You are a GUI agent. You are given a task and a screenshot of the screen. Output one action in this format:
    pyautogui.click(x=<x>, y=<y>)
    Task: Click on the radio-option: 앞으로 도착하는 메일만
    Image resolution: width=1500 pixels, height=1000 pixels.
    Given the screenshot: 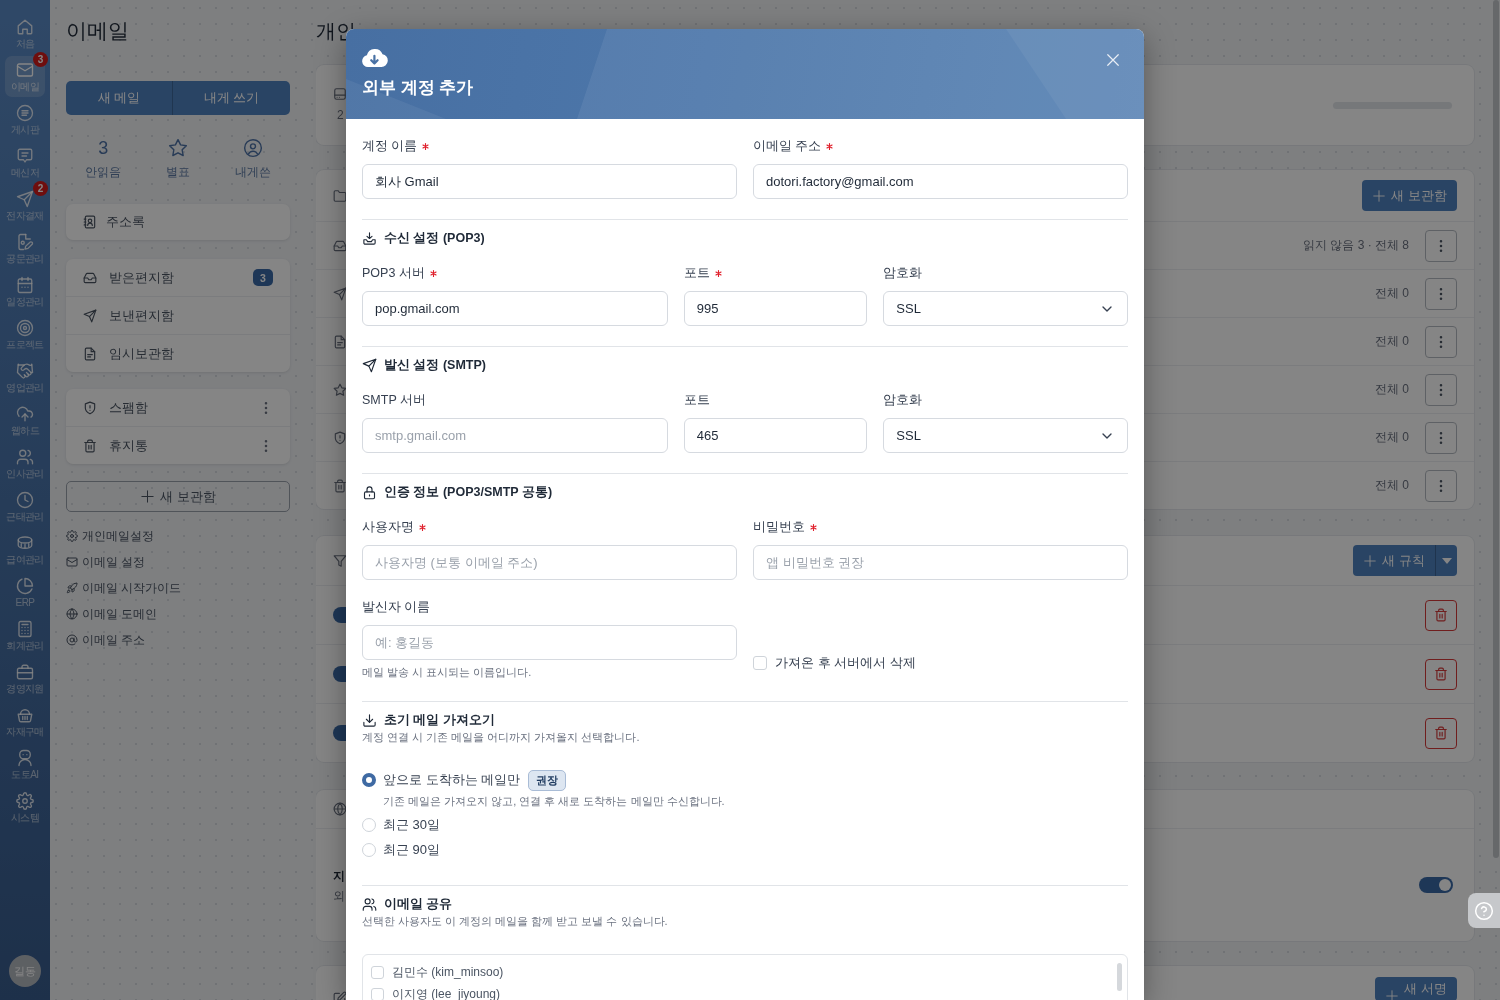 What is the action you would take?
    pyautogui.click(x=441, y=780)
    